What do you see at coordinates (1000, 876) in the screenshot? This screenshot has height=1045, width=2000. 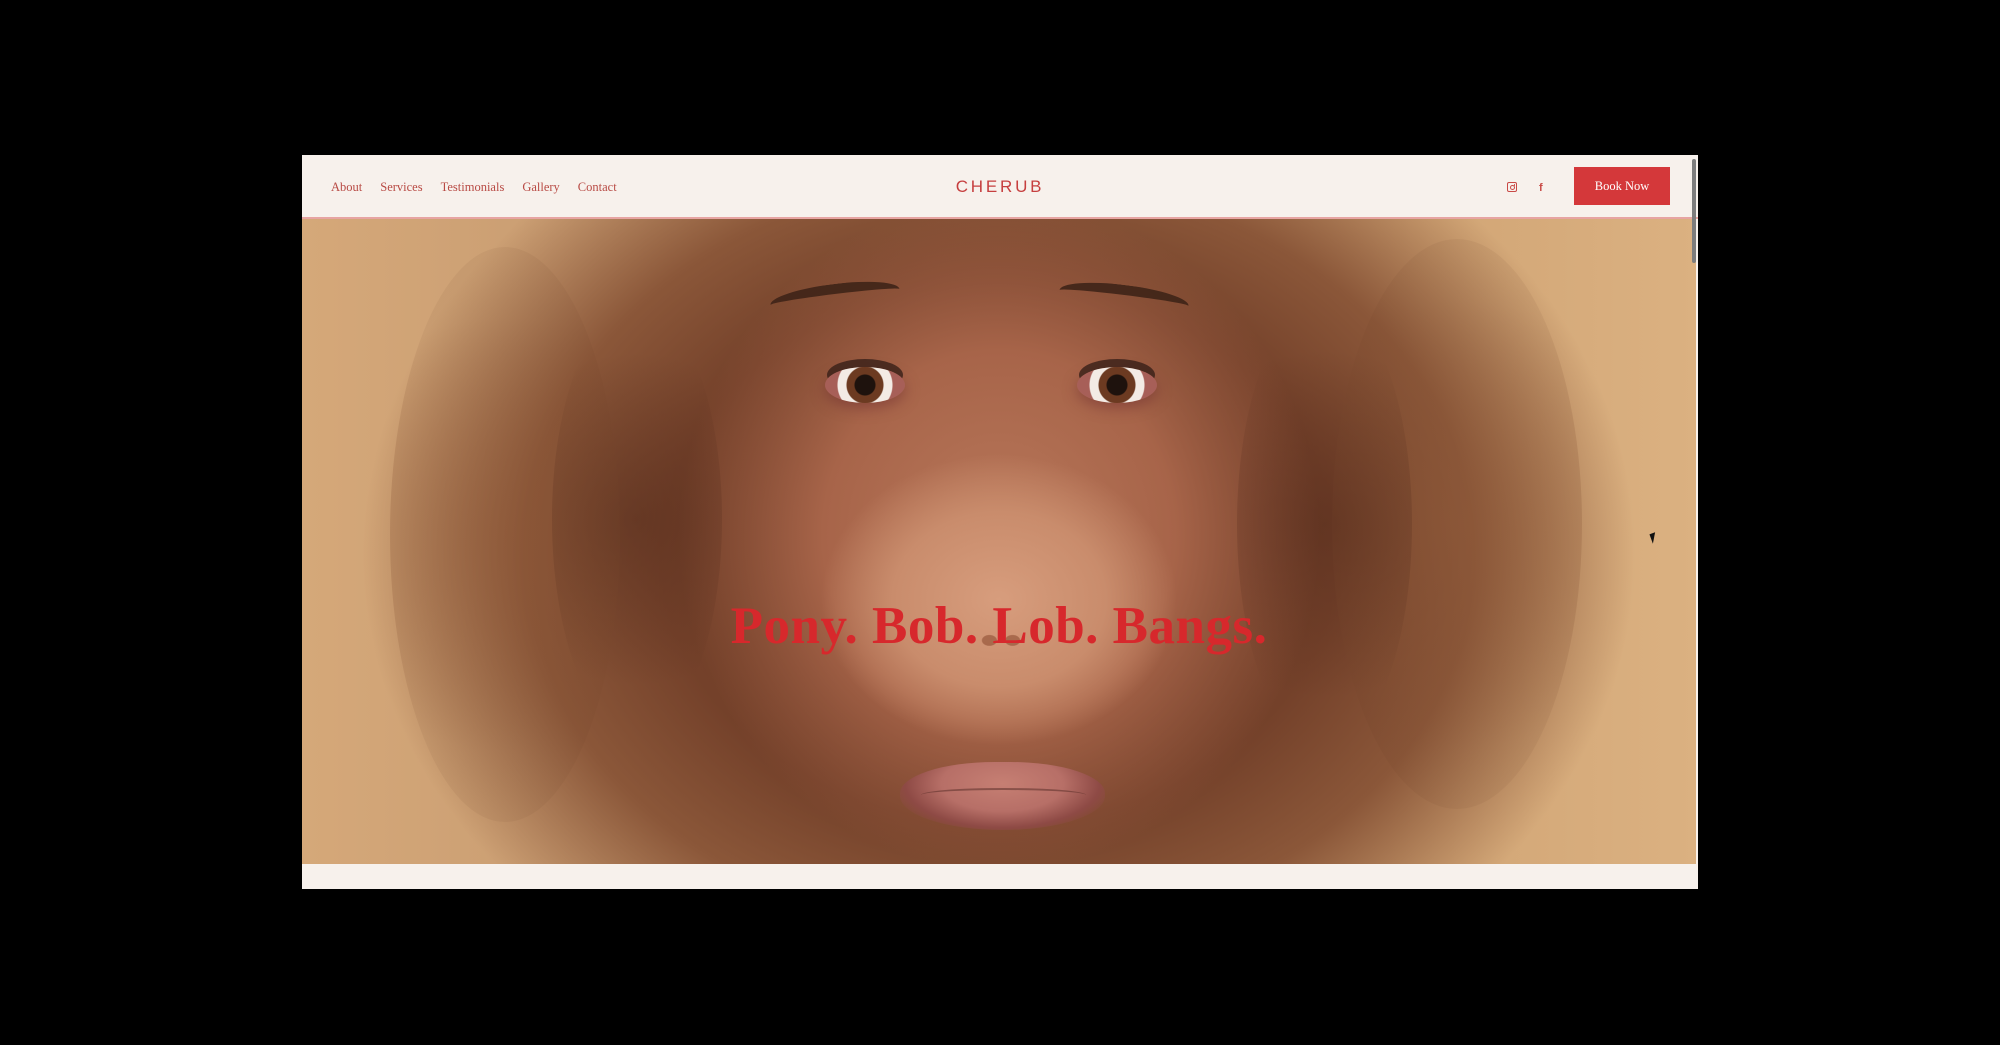 I see `next-section-strip` at bounding box center [1000, 876].